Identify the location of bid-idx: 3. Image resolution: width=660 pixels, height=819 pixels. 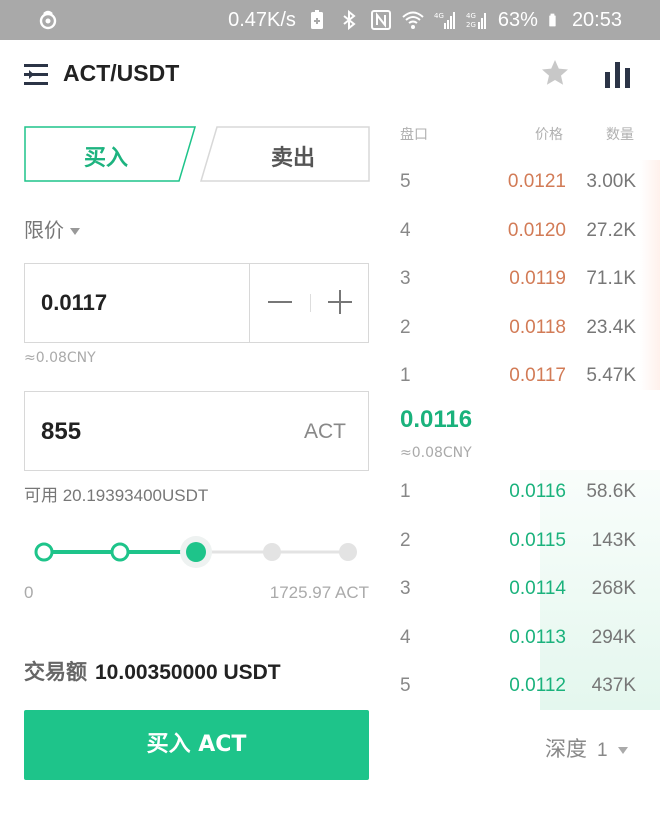
(405, 588).